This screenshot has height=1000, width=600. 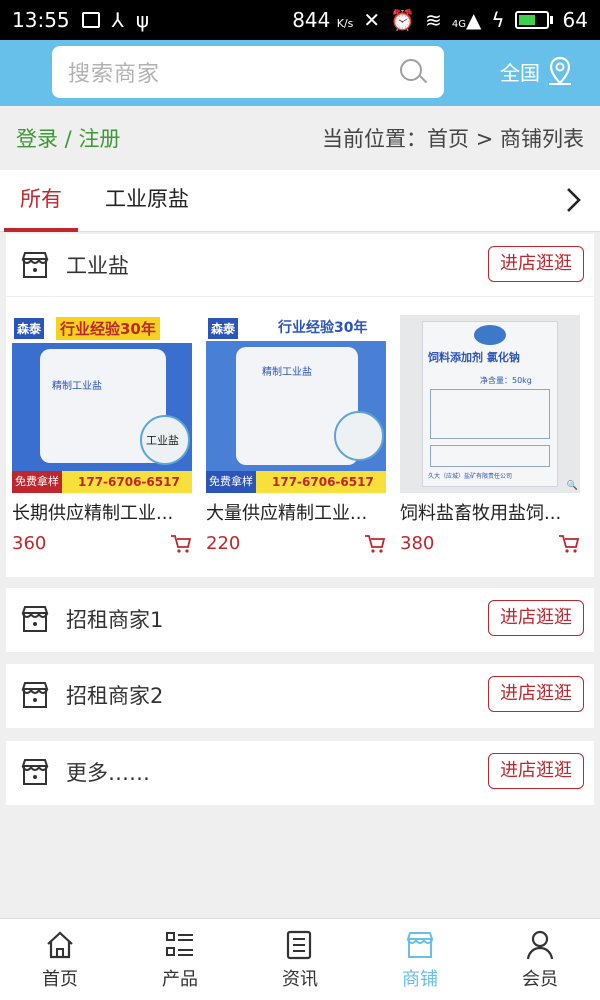 I want to click on status-bar: 13:55 ⅄ ψ 844 K/s ✕ ⏰ ≋ 4G▲ ϟ 64, so click(x=300, y=20).